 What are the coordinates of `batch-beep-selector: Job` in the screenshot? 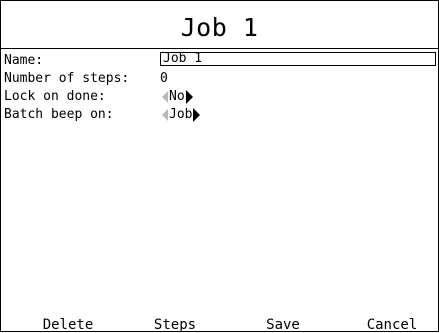 It's located at (180, 115).